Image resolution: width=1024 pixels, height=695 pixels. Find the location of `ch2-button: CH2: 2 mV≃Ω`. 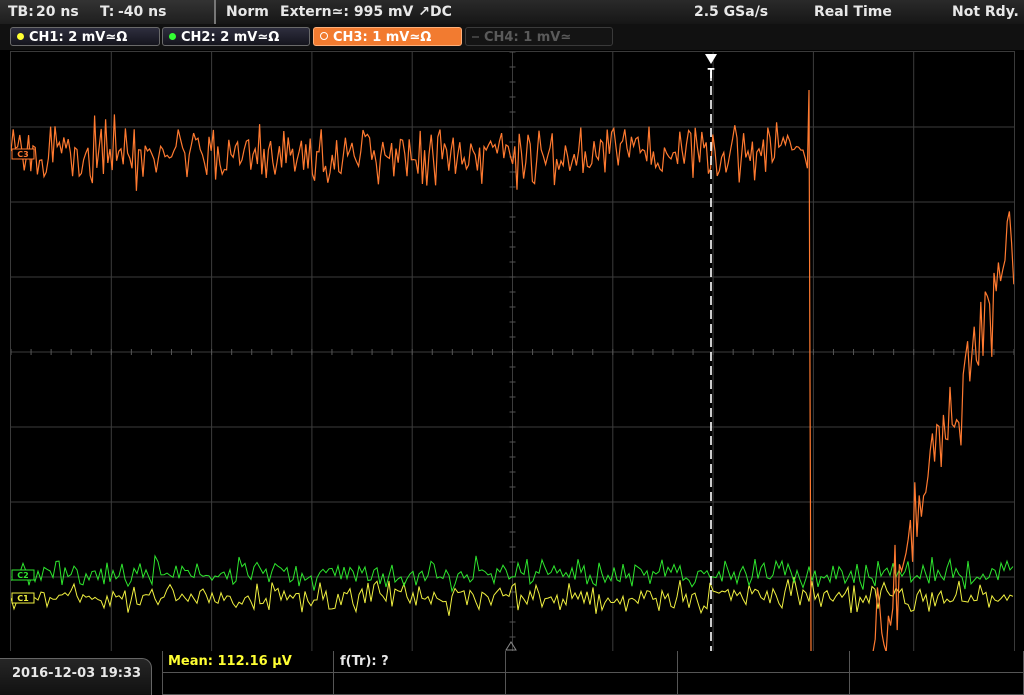

ch2-button: CH2: 2 mV≃Ω is located at coordinates (236, 36).